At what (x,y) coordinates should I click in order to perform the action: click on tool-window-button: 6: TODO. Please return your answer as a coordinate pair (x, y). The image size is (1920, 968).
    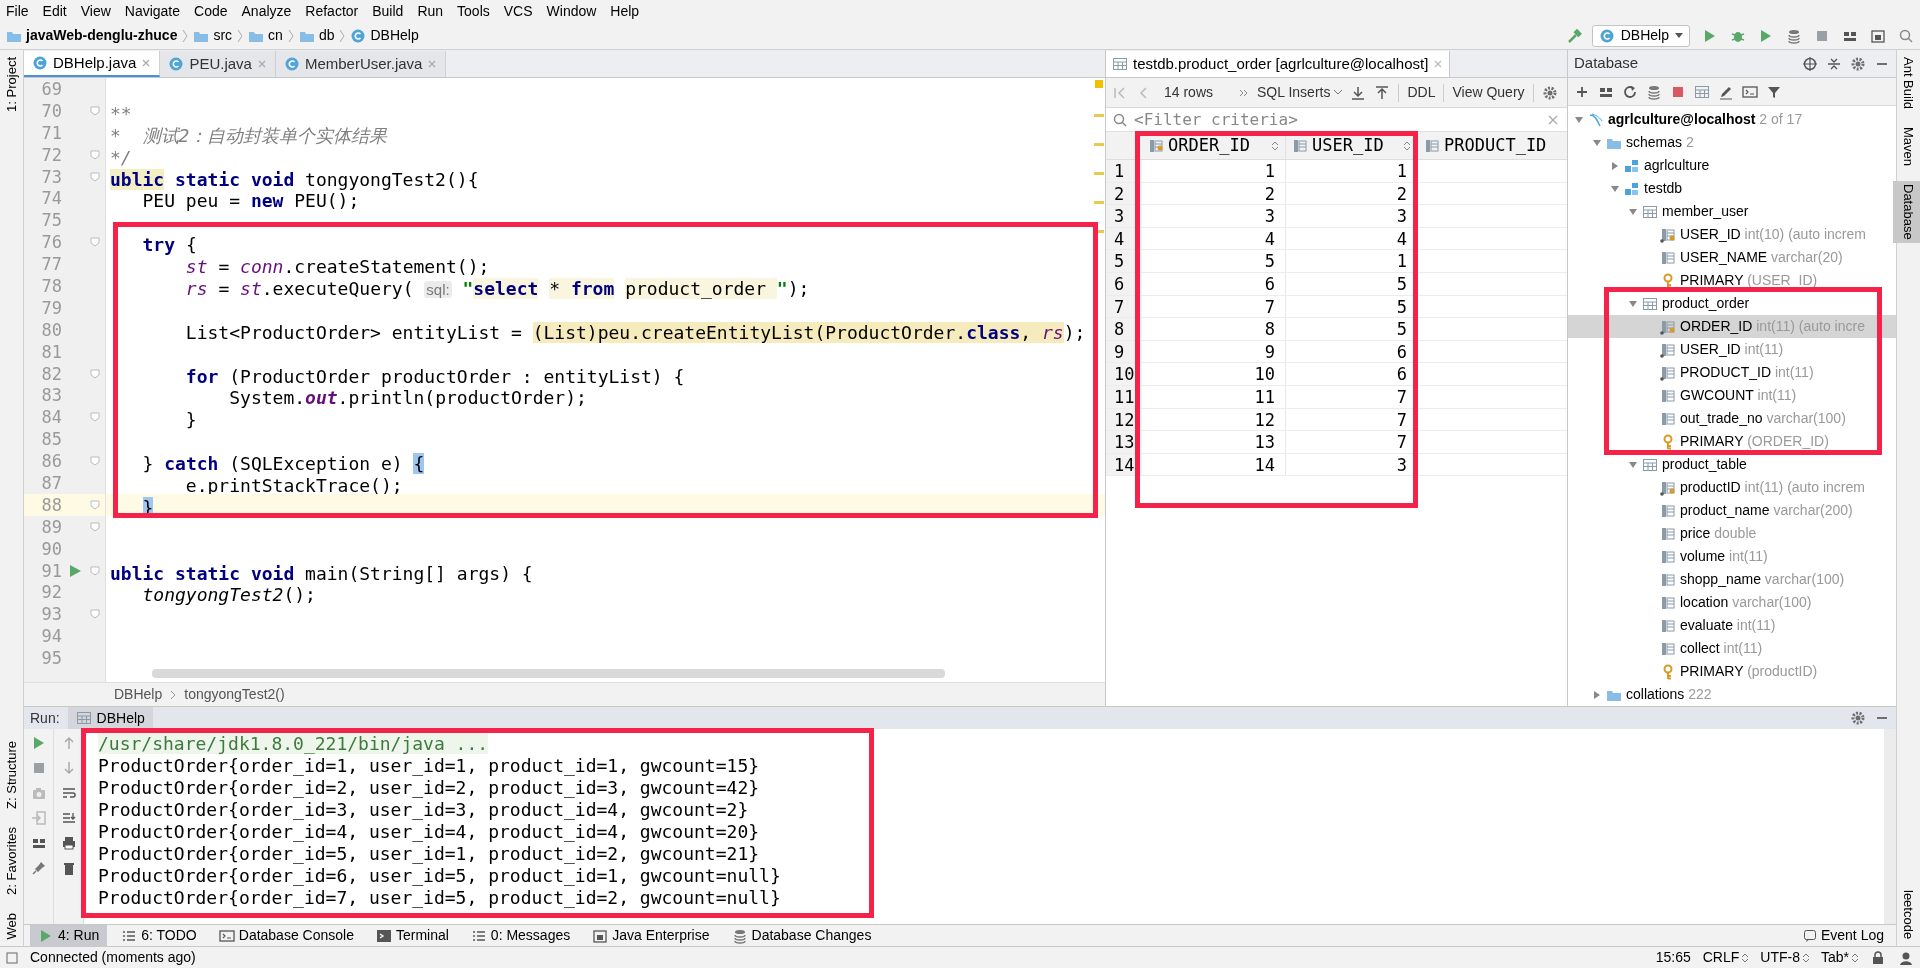
    Looking at the image, I should click on (159, 935).